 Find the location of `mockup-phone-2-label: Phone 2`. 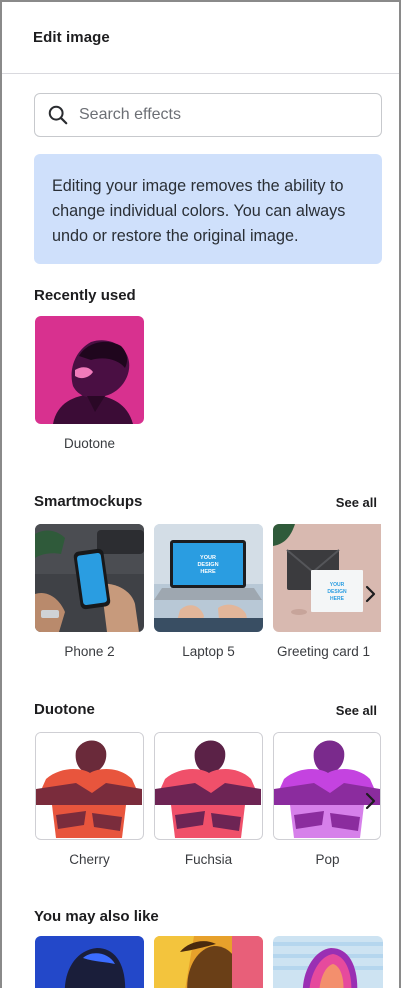

mockup-phone-2-label: Phone 2 is located at coordinates (89, 651).